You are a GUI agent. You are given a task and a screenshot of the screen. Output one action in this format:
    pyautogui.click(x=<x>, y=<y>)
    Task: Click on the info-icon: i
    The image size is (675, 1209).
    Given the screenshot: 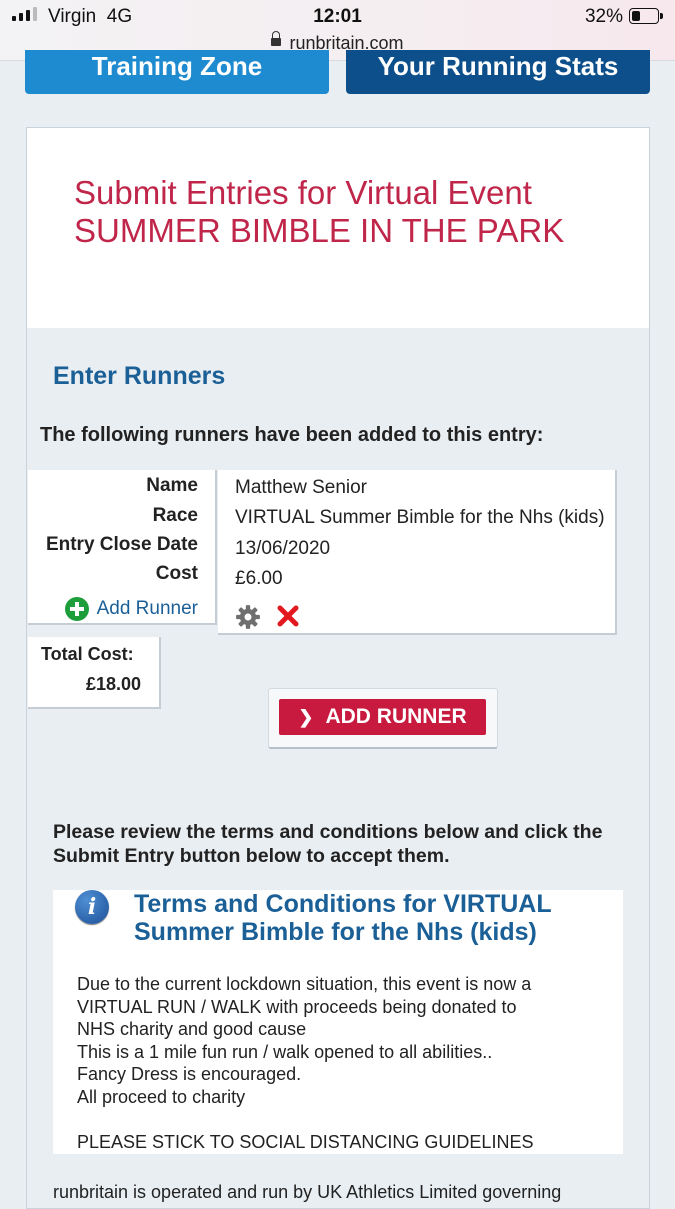 What is the action you would take?
    pyautogui.click(x=92, y=907)
    